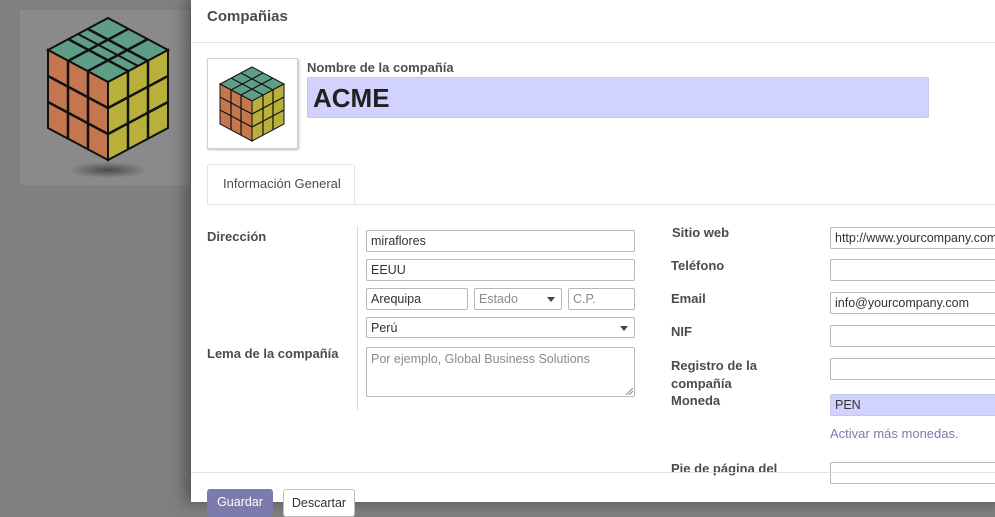 The image size is (995, 517). What do you see at coordinates (273, 353) in the screenshot?
I see `tagline-label: Lema de la compañía` at bounding box center [273, 353].